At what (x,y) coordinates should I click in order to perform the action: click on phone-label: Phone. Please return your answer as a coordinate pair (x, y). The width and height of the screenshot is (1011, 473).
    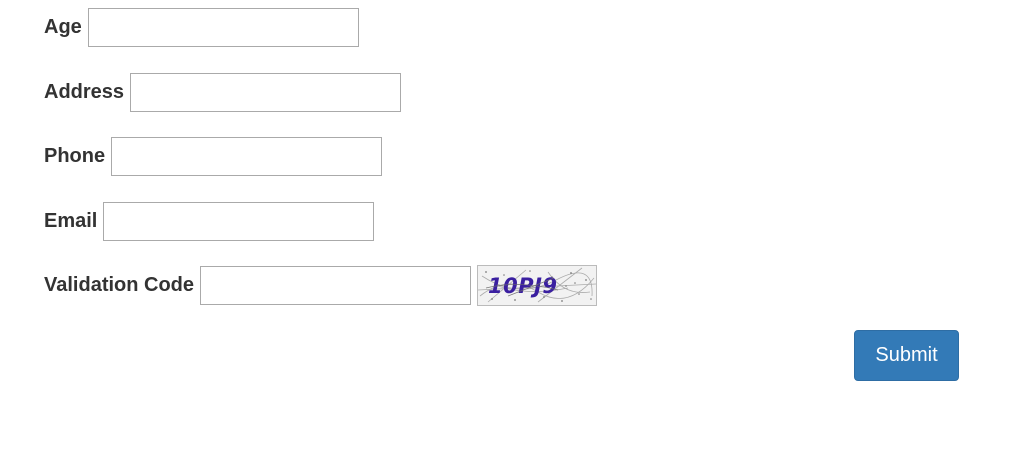
    Looking at the image, I should click on (75, 155).